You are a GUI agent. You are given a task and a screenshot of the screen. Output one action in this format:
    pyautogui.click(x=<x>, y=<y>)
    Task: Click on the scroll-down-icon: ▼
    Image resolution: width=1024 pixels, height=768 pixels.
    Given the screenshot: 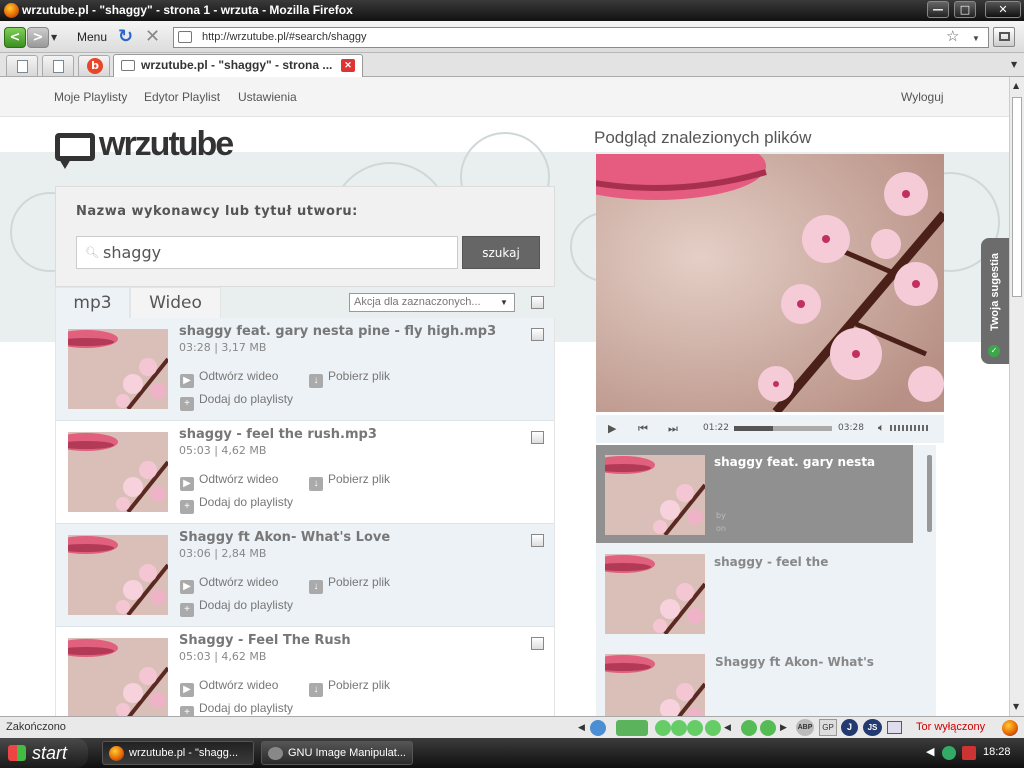 What is the action you would take?
    pyautogui.click(x=1016, y=706)
    